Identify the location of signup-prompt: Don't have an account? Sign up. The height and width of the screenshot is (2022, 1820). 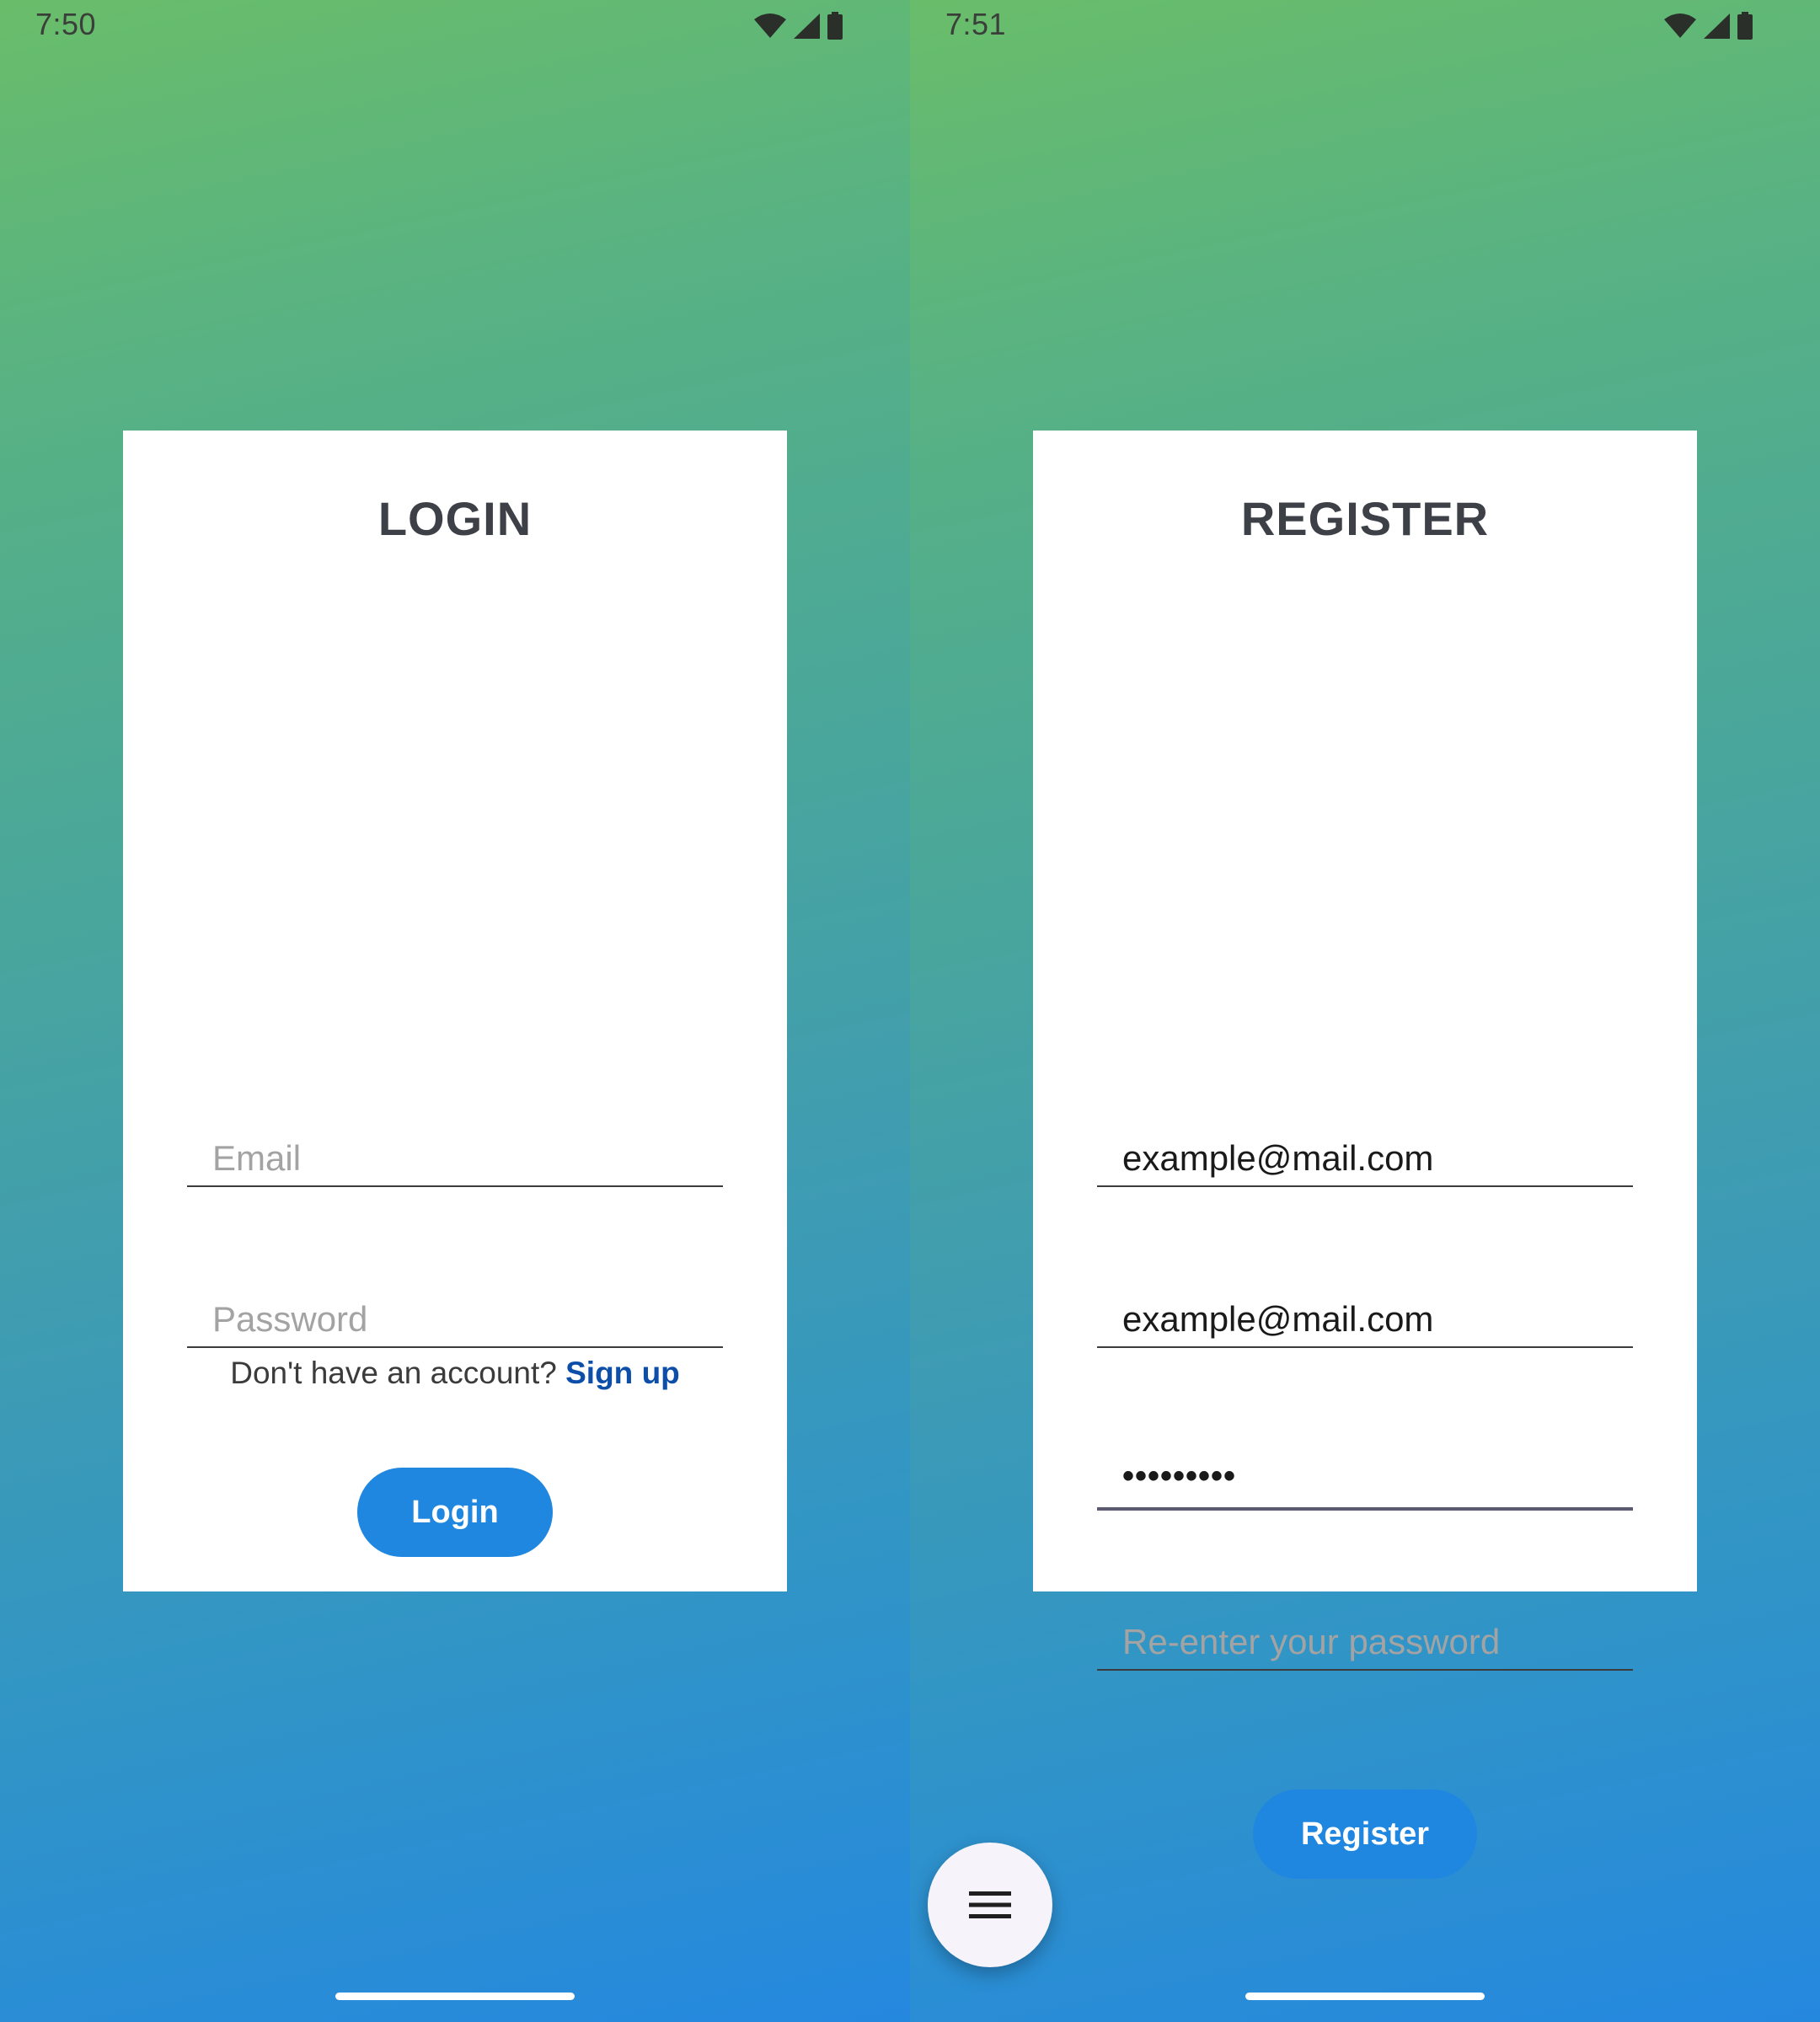
(455, 1373).